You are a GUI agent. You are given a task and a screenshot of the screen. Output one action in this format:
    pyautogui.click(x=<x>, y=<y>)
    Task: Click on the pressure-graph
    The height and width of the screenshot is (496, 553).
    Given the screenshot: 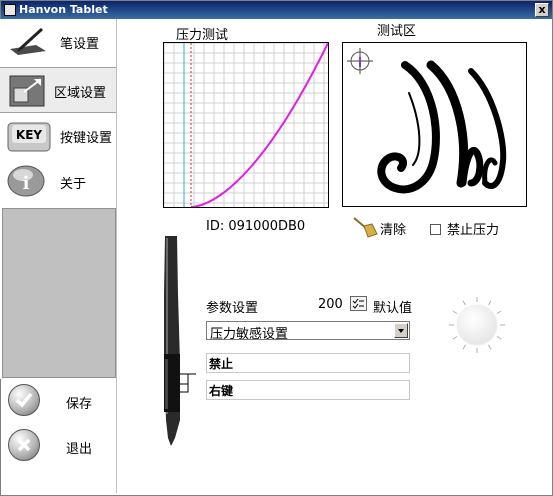 What is the action you would take?
    pyautogui.click(x=246, y=125)
    